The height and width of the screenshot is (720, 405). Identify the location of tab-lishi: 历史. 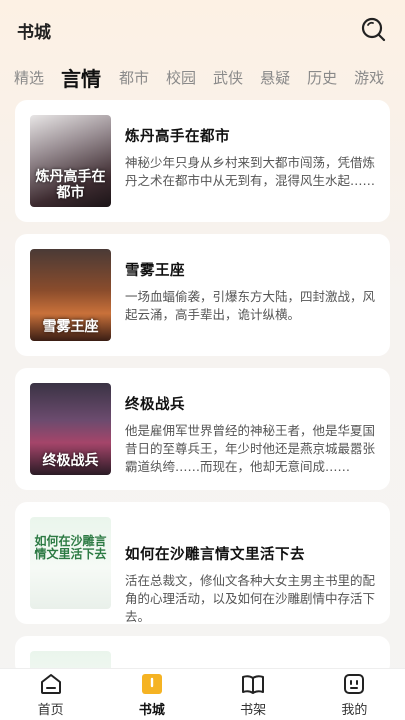
(322, 77).